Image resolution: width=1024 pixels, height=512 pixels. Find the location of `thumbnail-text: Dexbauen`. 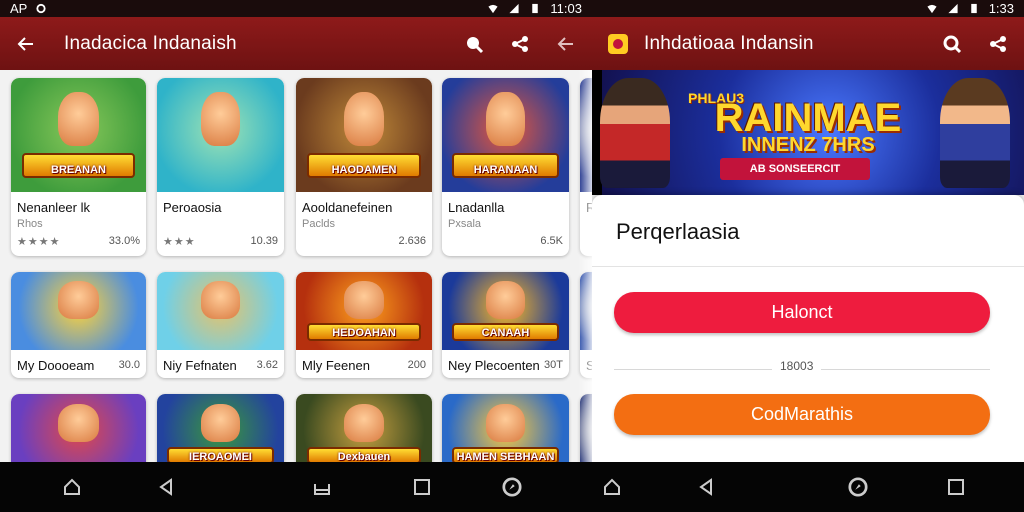

thumbnail-text: Dexbauen is located at coordinates (364, 456).